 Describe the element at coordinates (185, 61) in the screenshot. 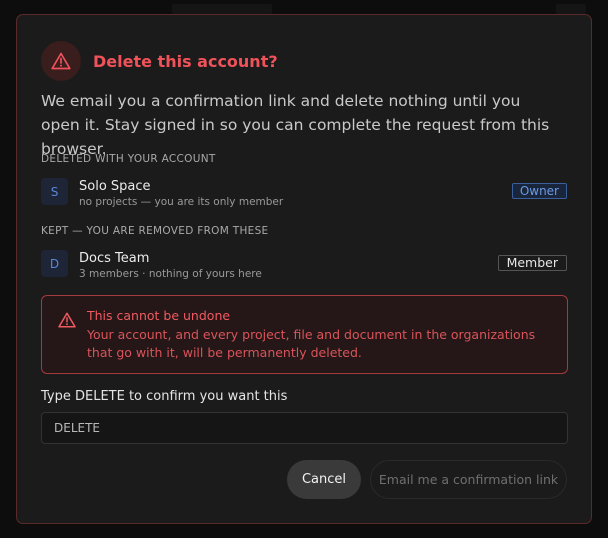

I see `dialog-title: Delete this account?` at that location.